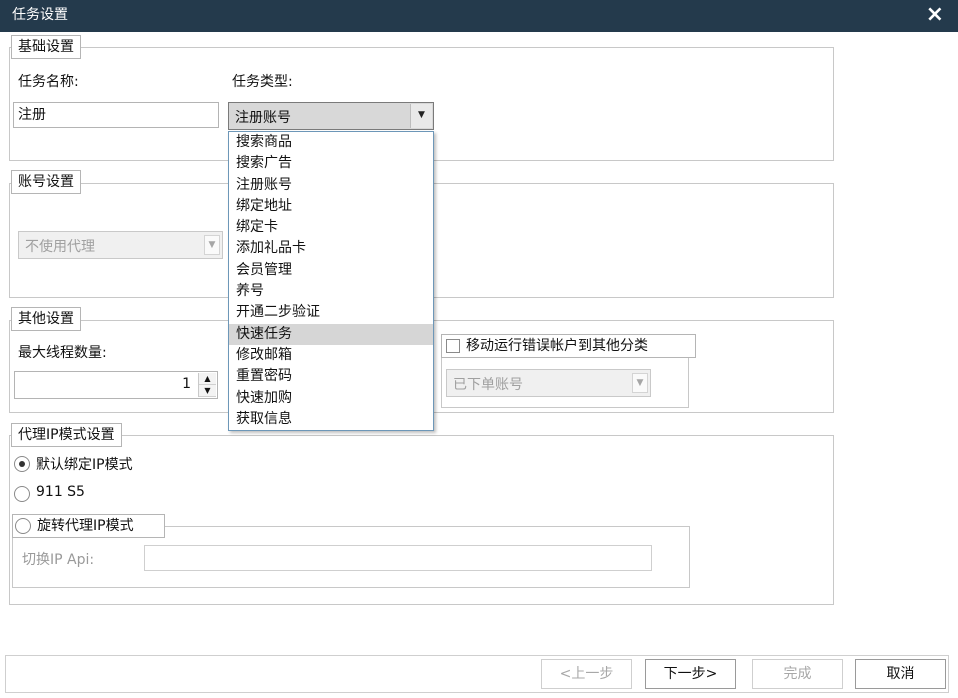 This screenshot has height=698, width=958. Describe the element at coordinates (116, 385) in the screenshot. I see `max-threads-stepper: 1 ▲ ▼` at that location.